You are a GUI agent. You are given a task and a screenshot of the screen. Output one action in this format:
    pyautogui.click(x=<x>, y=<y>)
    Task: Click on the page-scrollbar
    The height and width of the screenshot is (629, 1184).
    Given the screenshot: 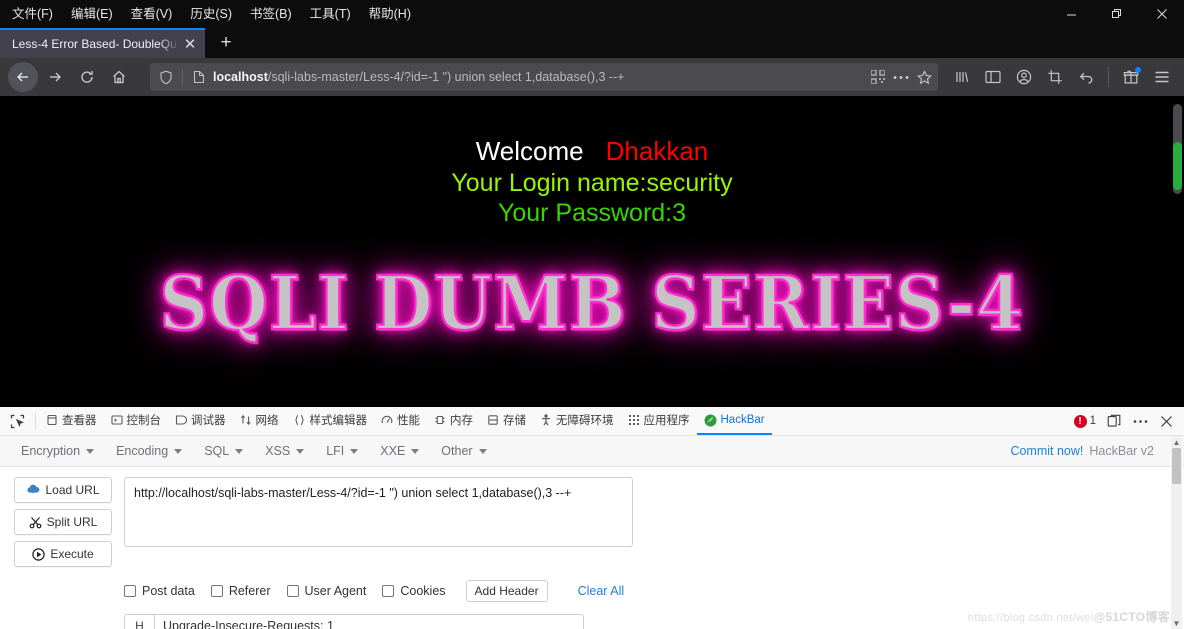 What is the action you would take?
    pyautogui.click(x=1177, y=149)
    